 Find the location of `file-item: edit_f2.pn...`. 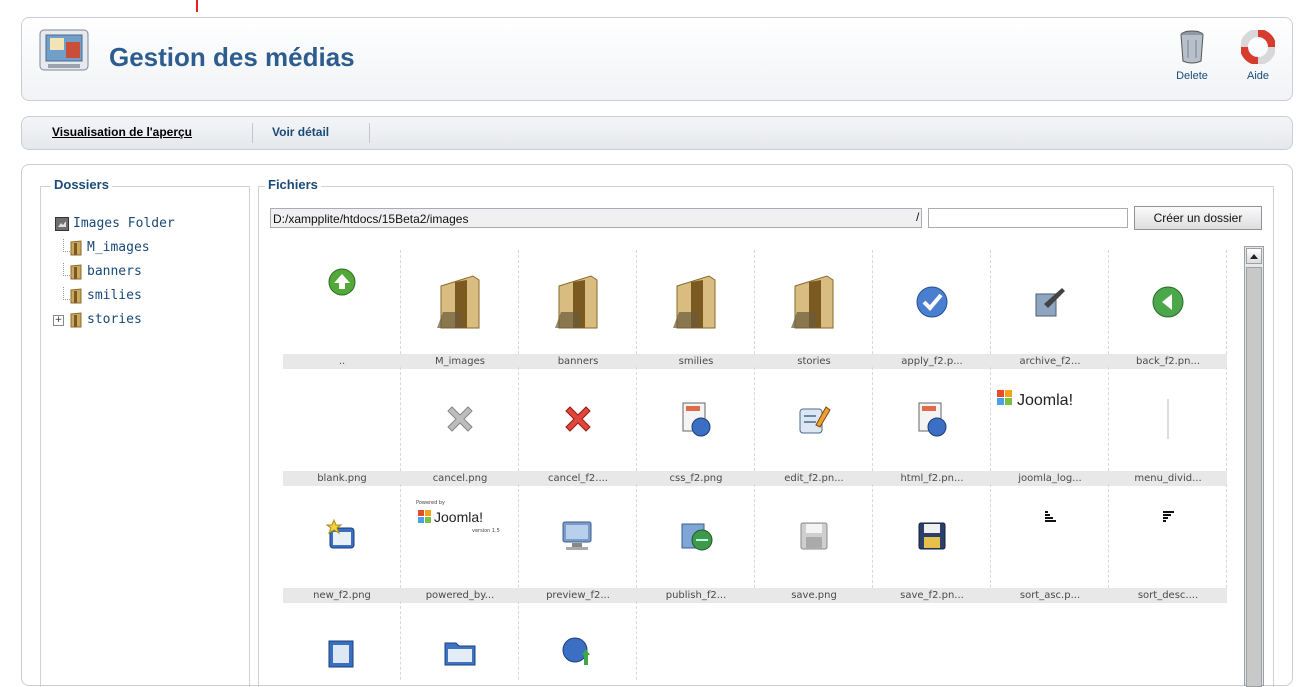

file-item: edit_f2.pn... is located at coordinates (814, 426).